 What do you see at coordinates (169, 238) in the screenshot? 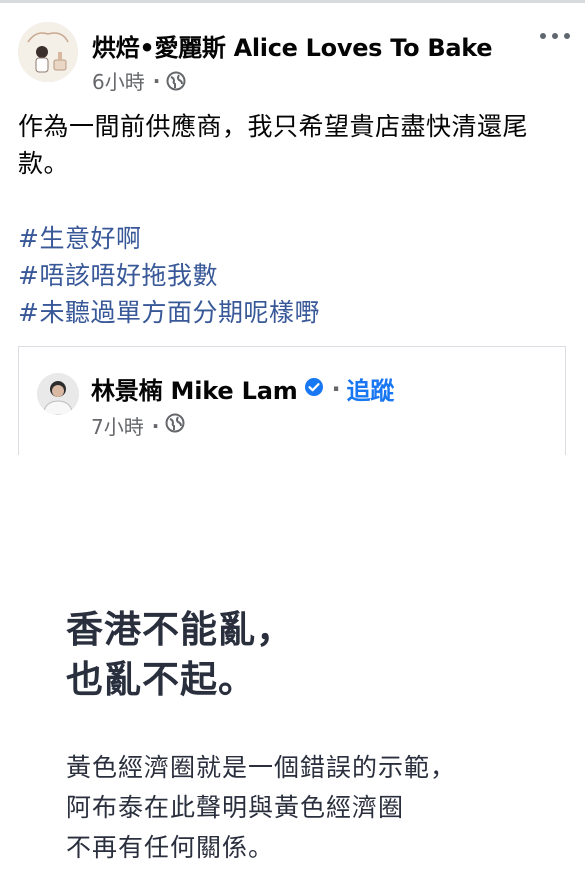
I see `hashtag-link: #生意好啊` at bounding box center [169, 238].